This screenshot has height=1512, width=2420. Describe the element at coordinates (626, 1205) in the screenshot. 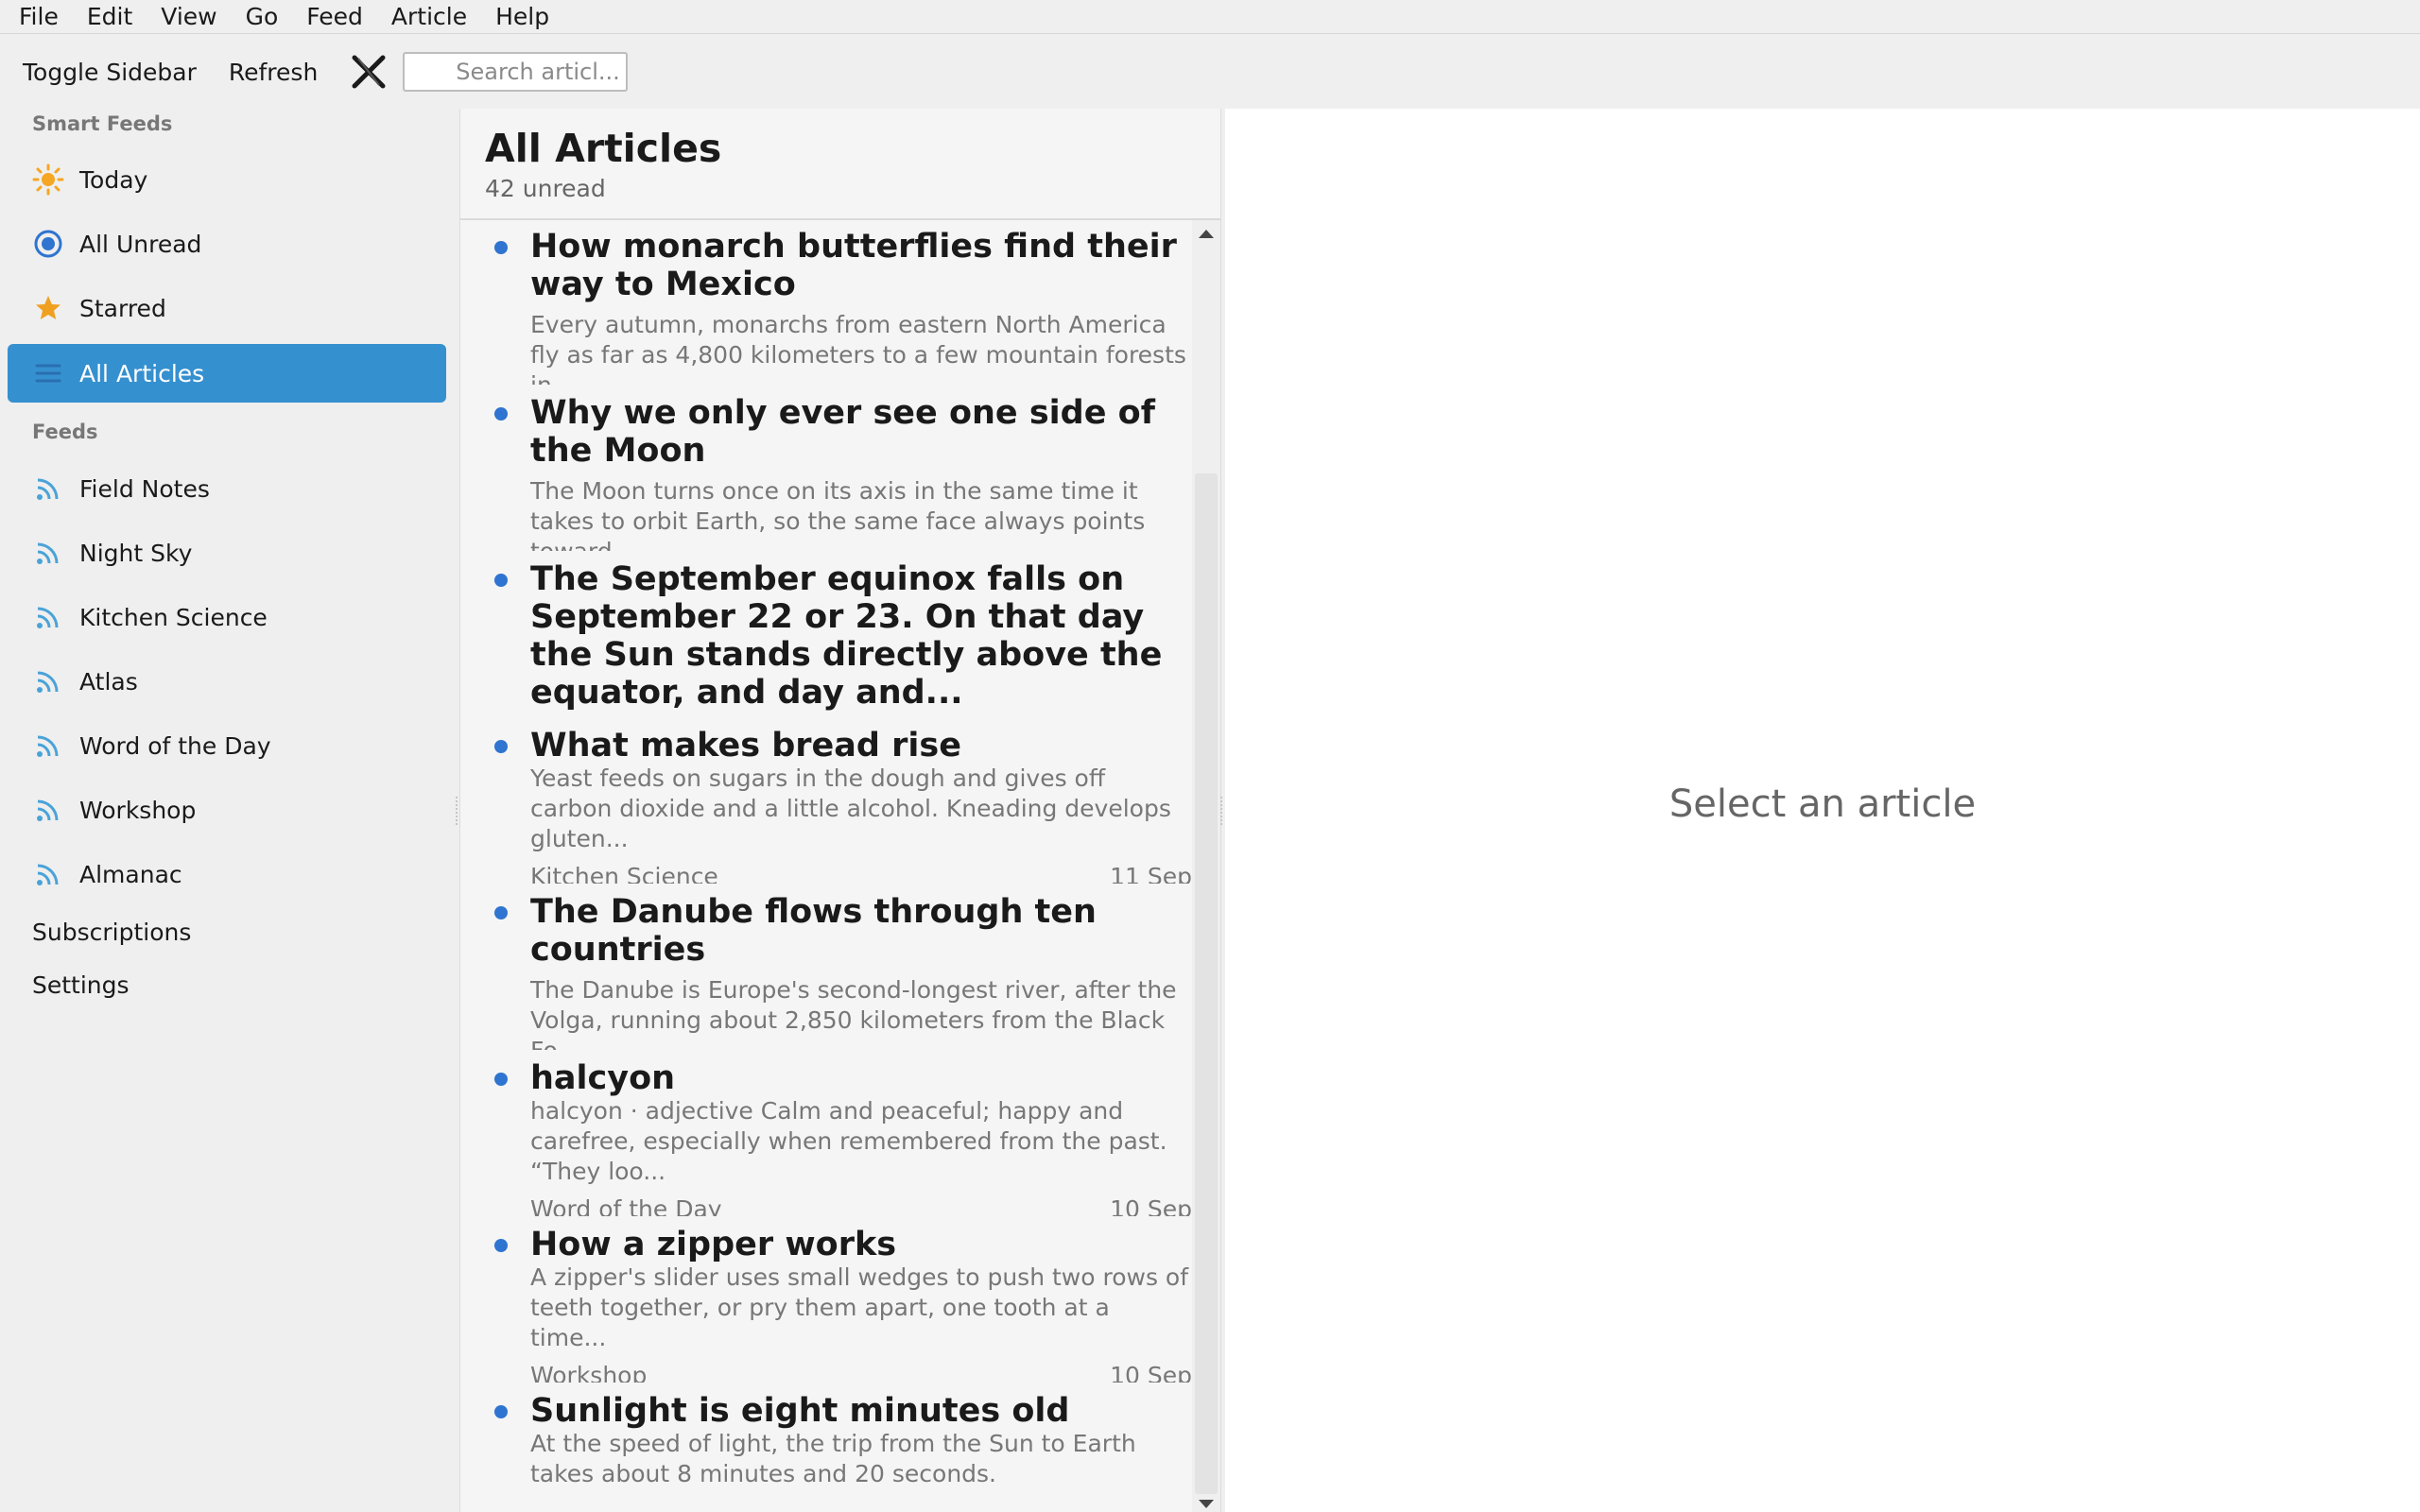

I see `article-feed: Word of the Day` at that location.